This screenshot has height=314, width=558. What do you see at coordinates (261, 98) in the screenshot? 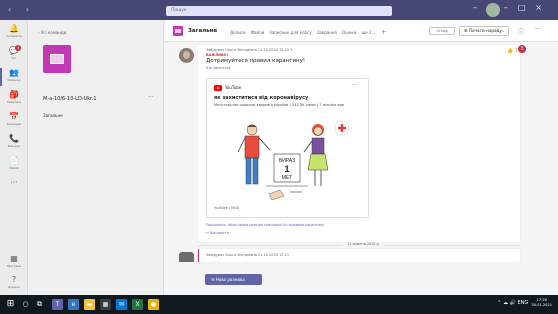
I see `card-title: як захиститися від коронавірусу` at bounding box center [261, 98].